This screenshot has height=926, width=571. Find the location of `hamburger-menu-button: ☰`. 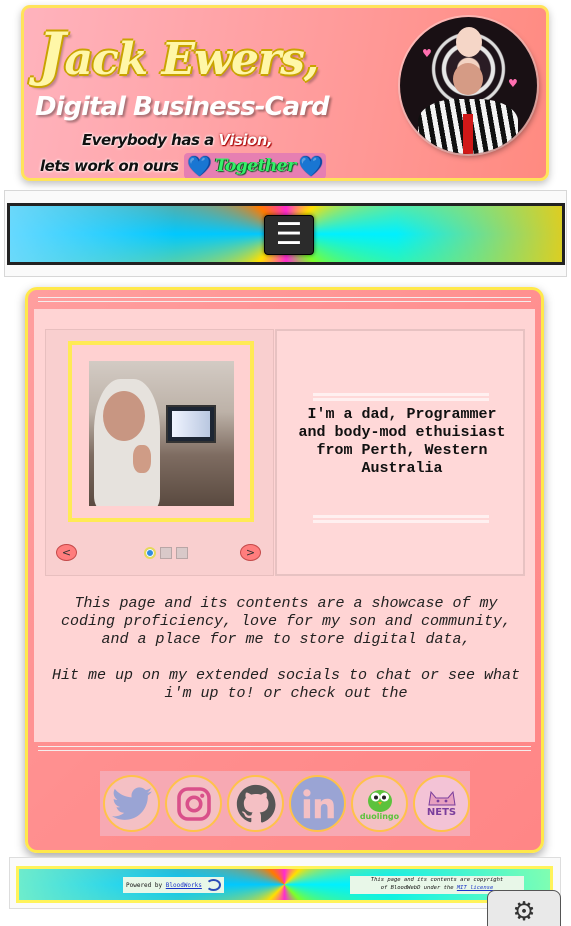

hamburger-menu-button: ☰ is located at coordinates (289, 235).